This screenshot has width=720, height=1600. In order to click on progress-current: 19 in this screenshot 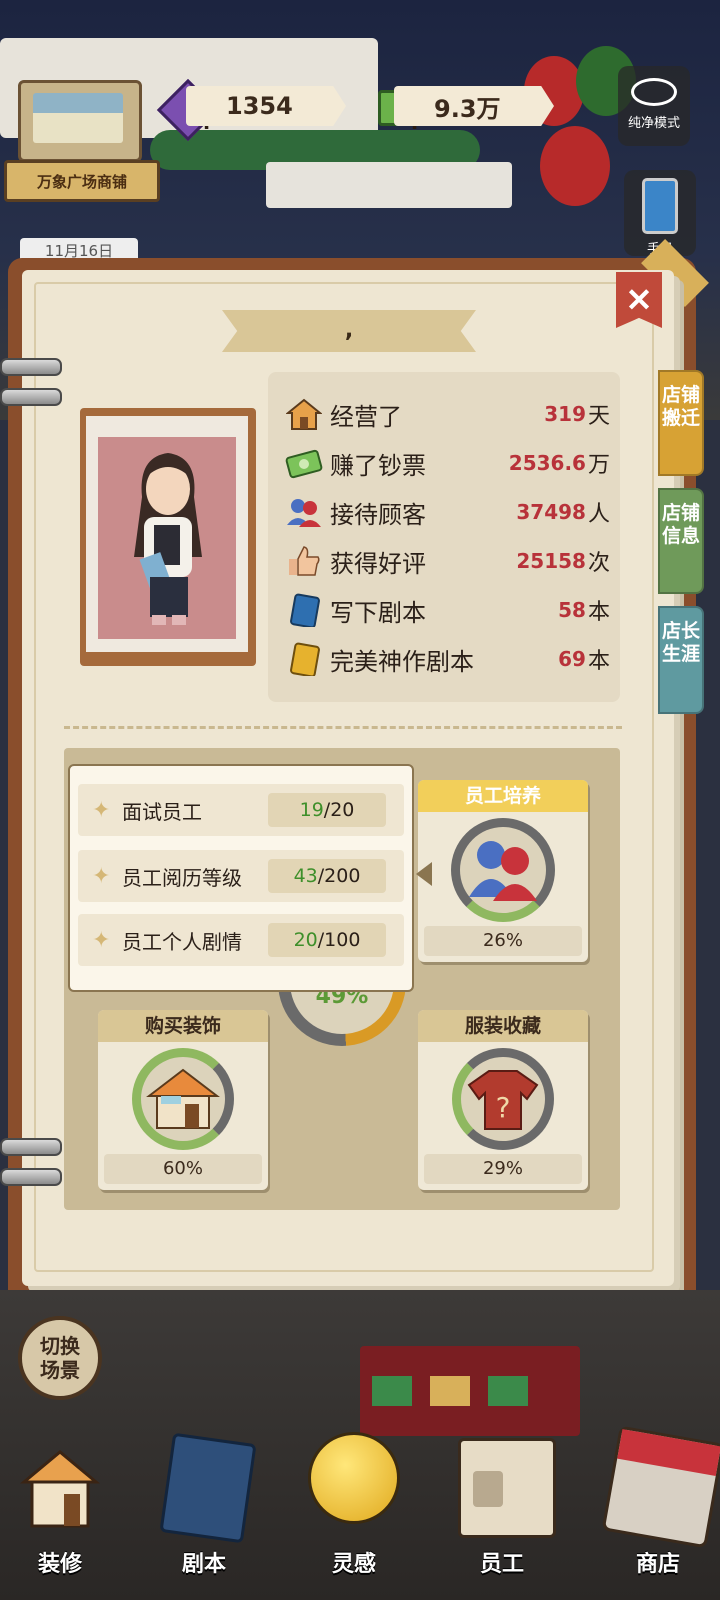, I will do `click(311, 810)`.